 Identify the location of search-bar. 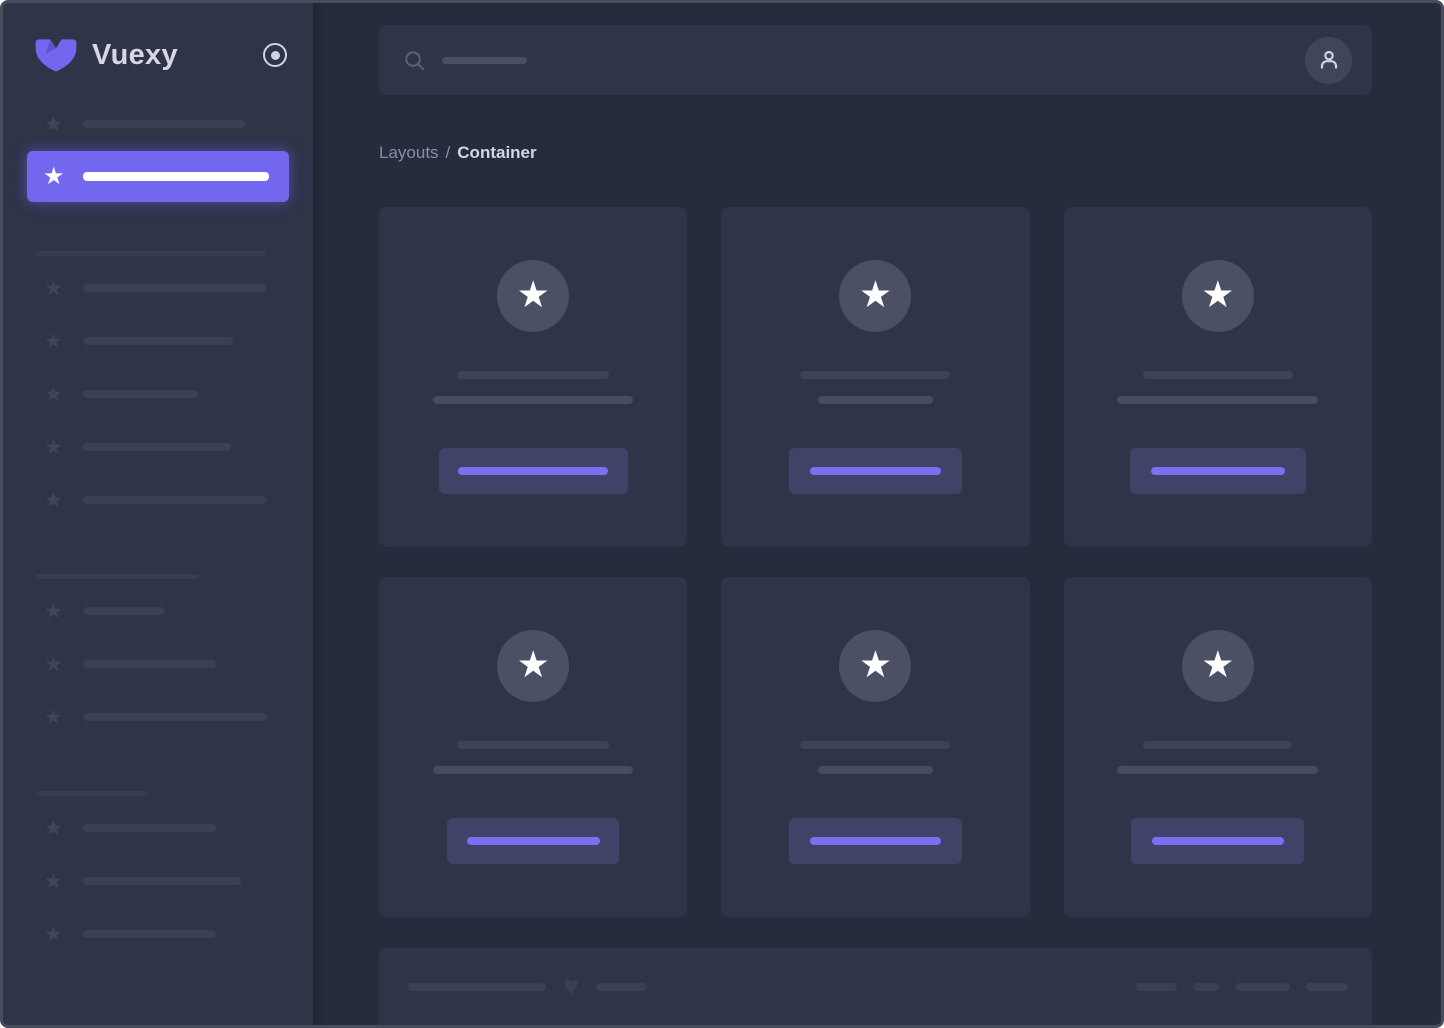
(875, 60).